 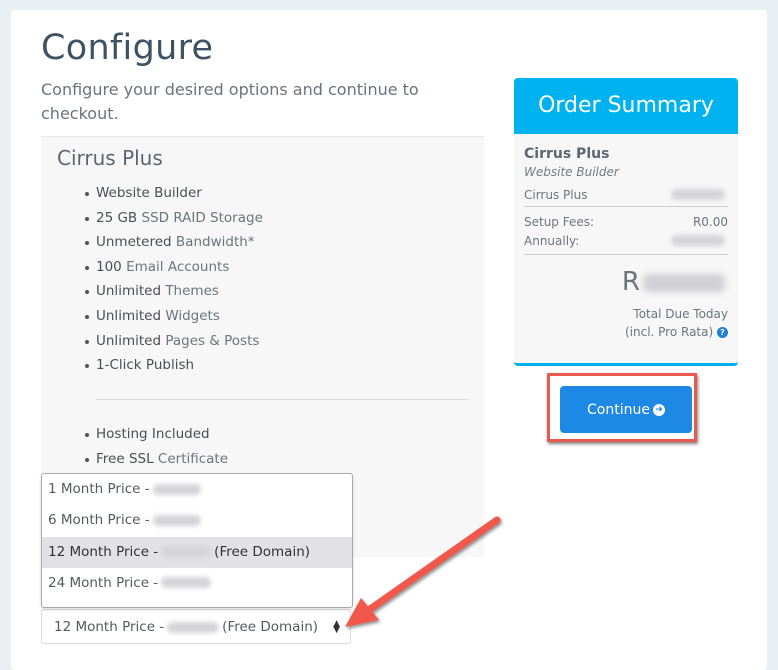 What do you see at coordinates (155, 434) in the screenshot?
I see `feature-item: Hosting Included` at bounding box center [155, 434].